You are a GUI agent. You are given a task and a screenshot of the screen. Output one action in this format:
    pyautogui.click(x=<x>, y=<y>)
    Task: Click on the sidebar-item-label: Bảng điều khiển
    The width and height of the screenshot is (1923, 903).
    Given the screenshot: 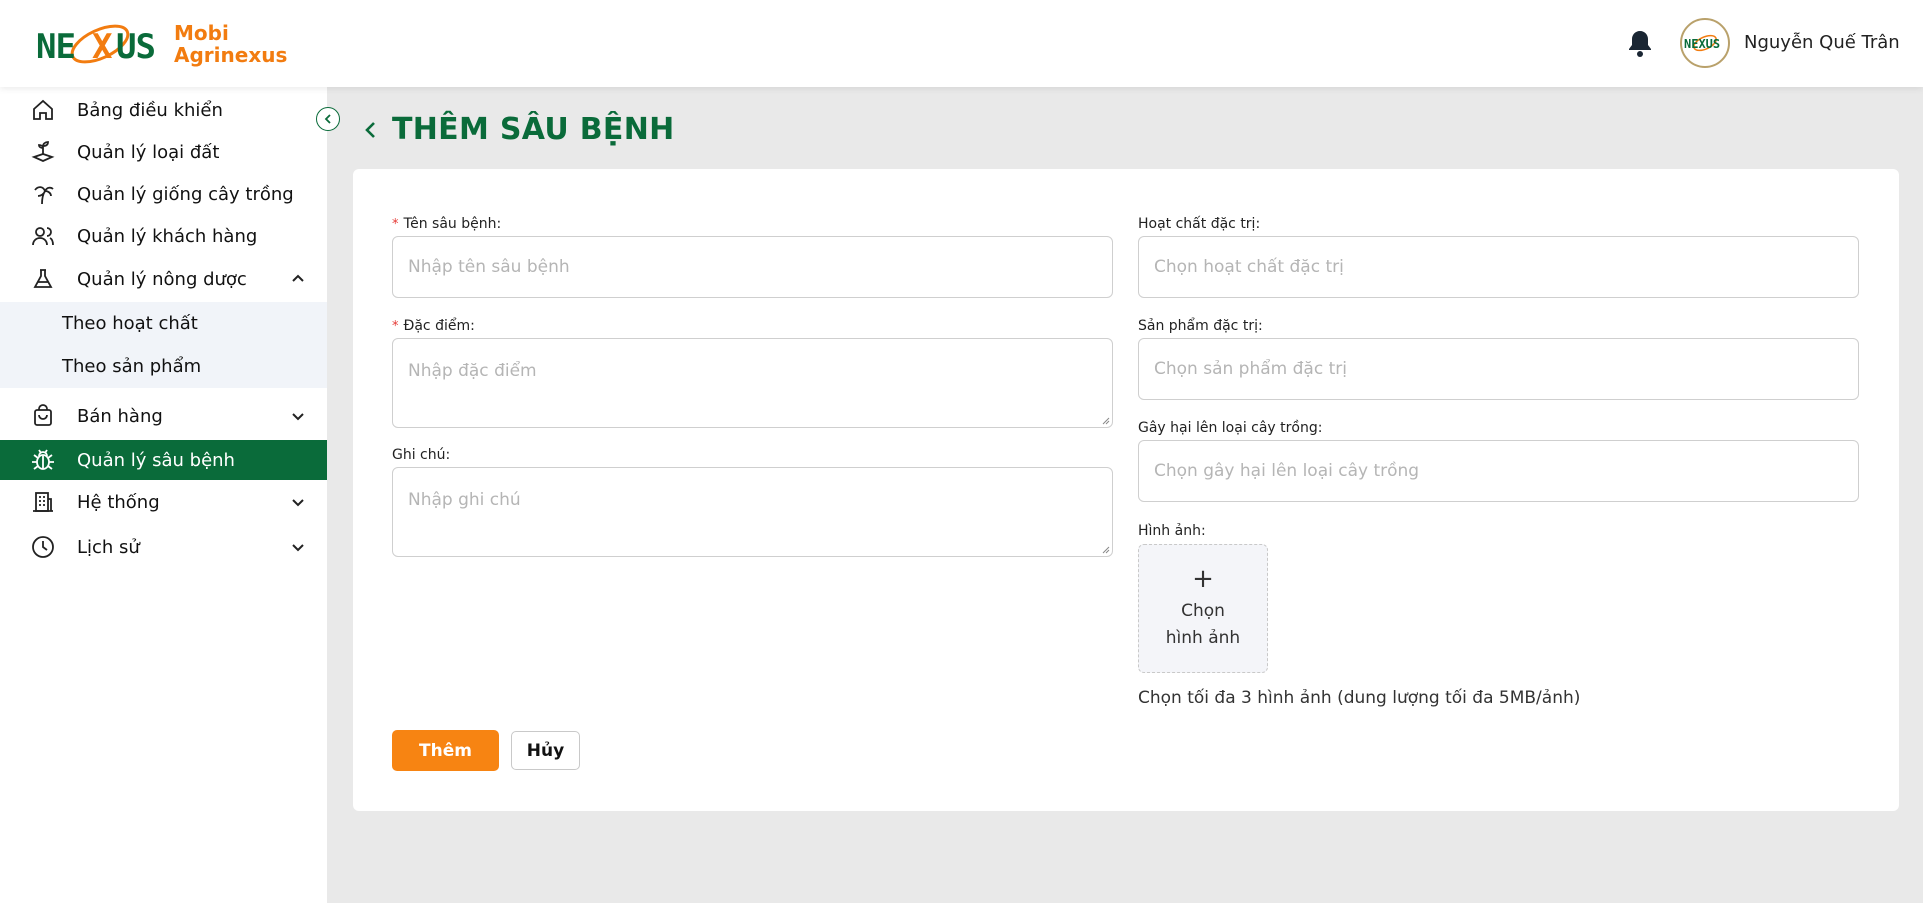 What is the action you would take?
    pyautogui.click(x=150, y=110)
    